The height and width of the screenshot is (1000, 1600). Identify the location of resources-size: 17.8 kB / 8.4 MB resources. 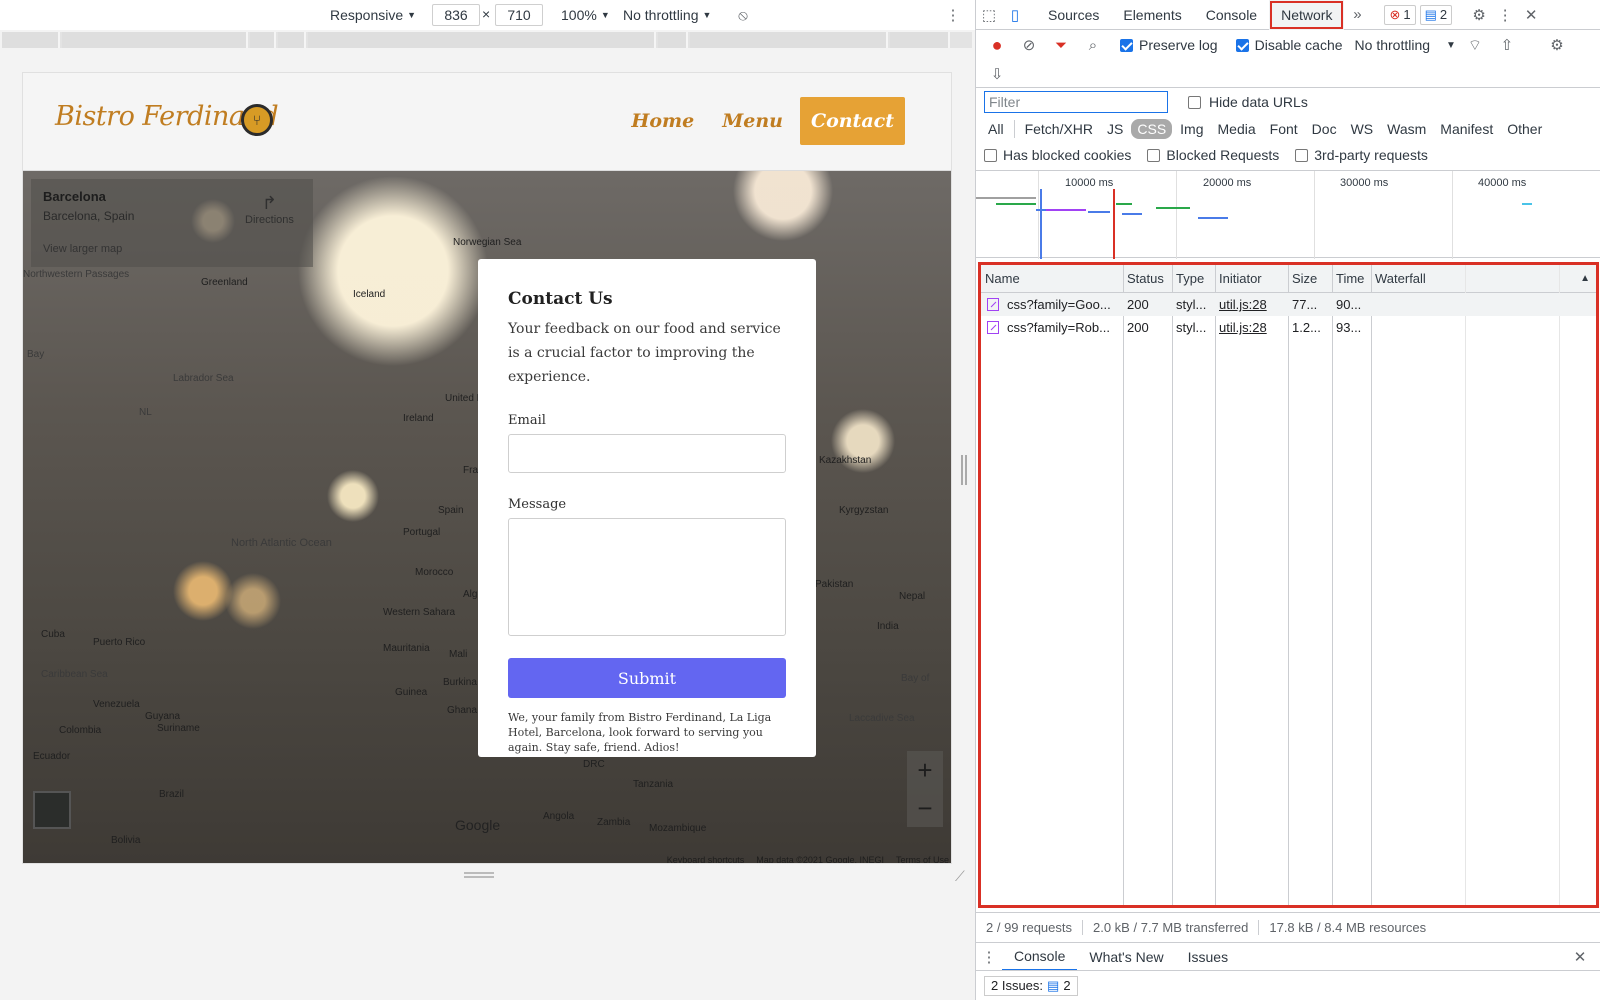
(1348, 927).